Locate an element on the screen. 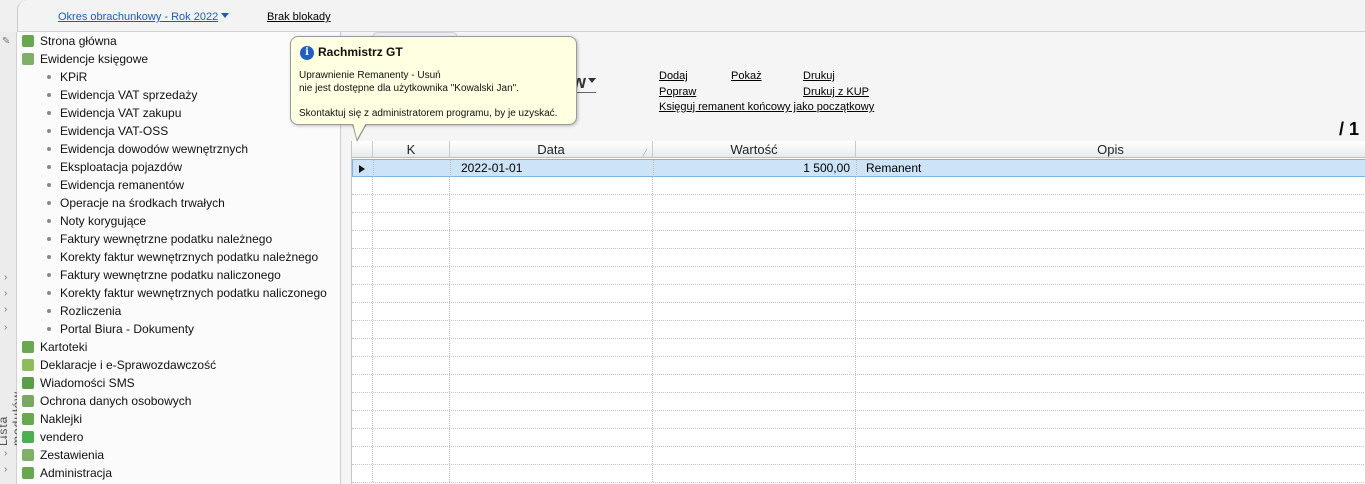  column-header-wartosc: Wartość is located at coordinates (754, 149).